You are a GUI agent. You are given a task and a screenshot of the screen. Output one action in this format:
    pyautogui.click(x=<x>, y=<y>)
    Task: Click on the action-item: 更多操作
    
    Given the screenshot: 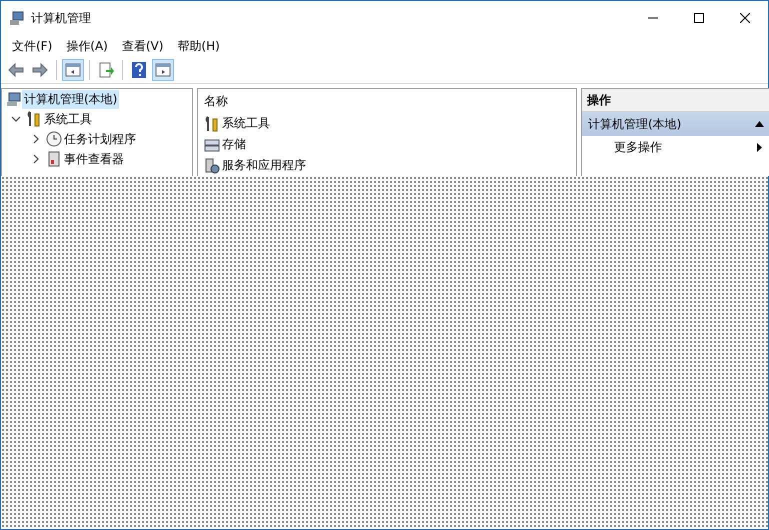 What is the action you would take?
    pyautogui.click(x=675, y=147)
    